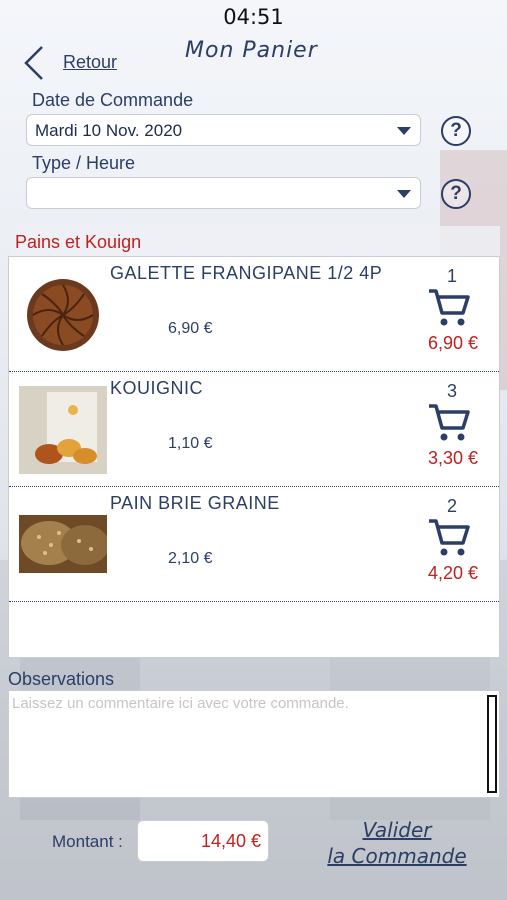  Describe the element at coordinates (63, 544) in the screenshot. I see `pain-brie-image` at that location.